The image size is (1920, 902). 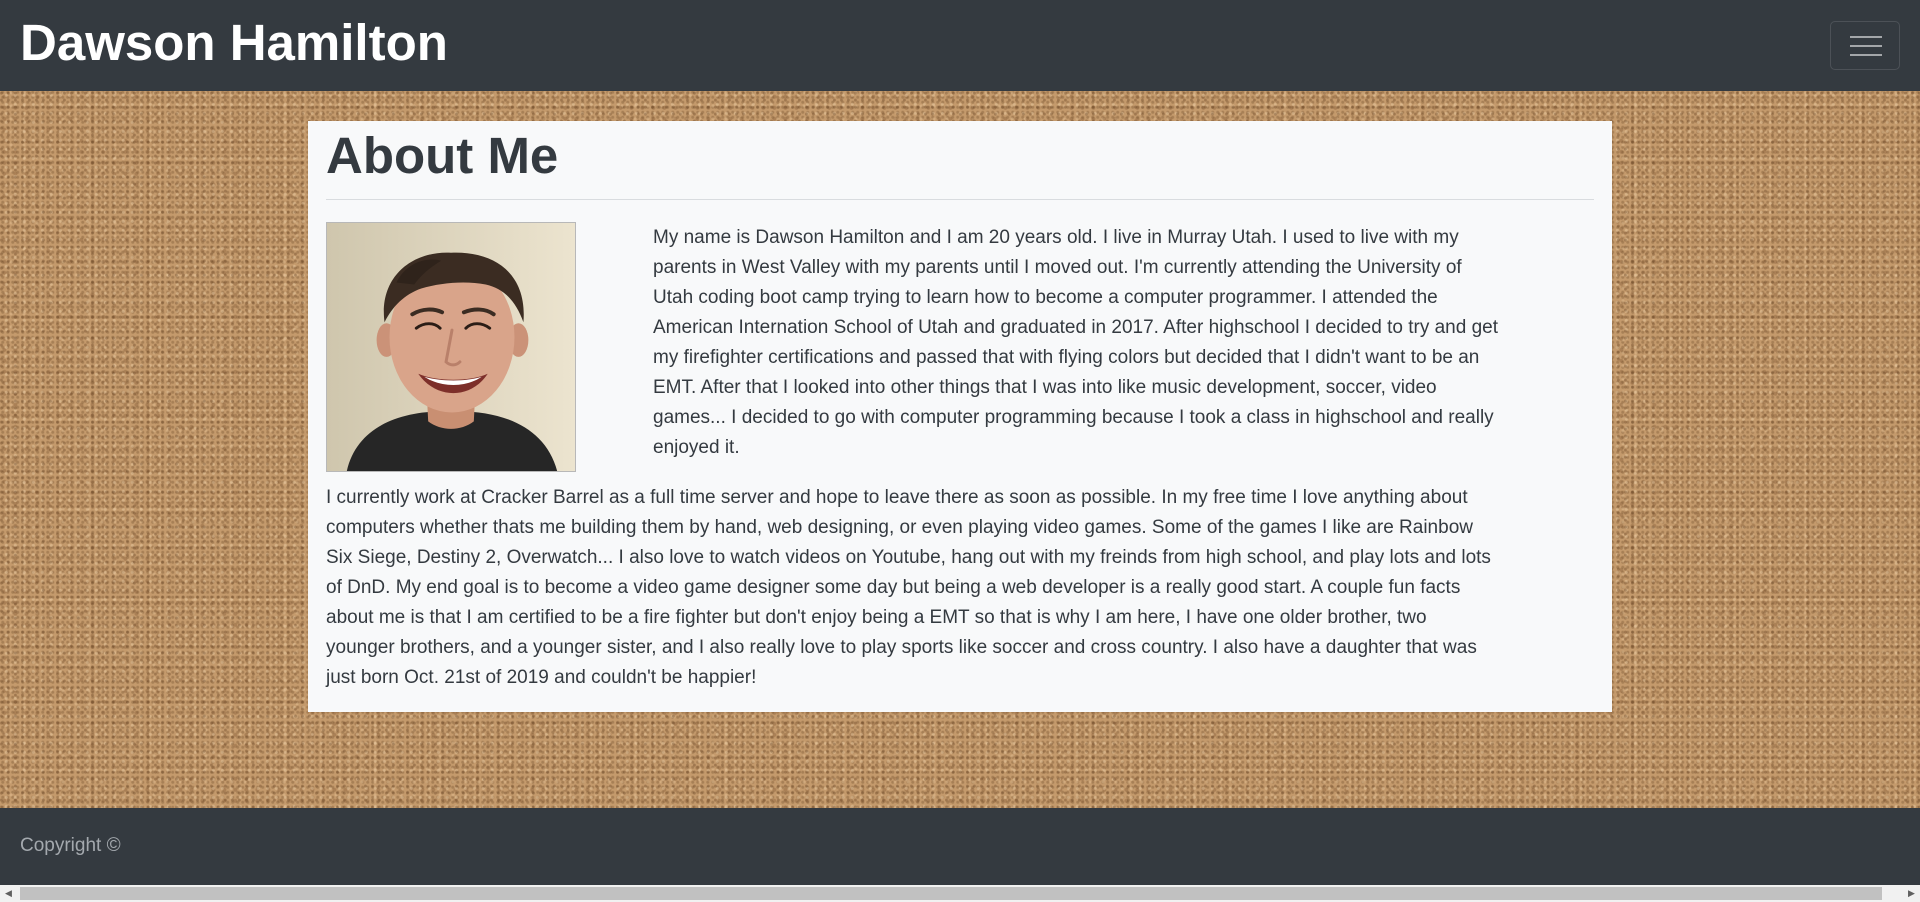 What do you see at coordinates (960, 45) in the screenshot?
I see `navbar: Dawson Hamilton` at bounding box center [960, 45].